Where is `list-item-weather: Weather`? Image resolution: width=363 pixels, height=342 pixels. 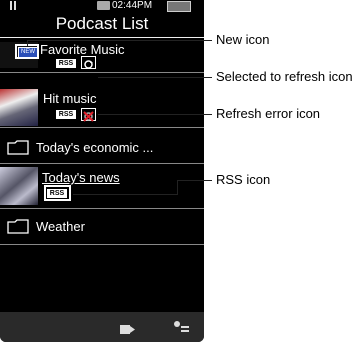 list-item-weather: Weather is located at coordinates (102, 228).